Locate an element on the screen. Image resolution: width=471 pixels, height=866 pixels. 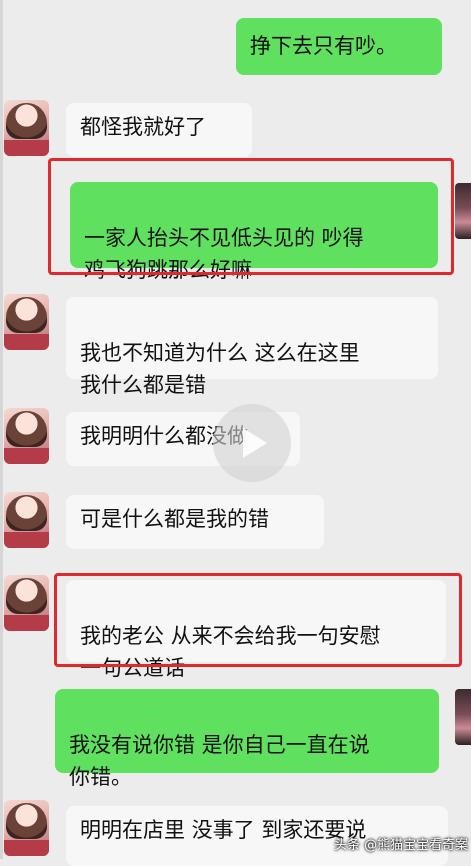
message-text: 我也不知道为什么 这么在这里 我什么都是错 is located at coordinates (220, 369).